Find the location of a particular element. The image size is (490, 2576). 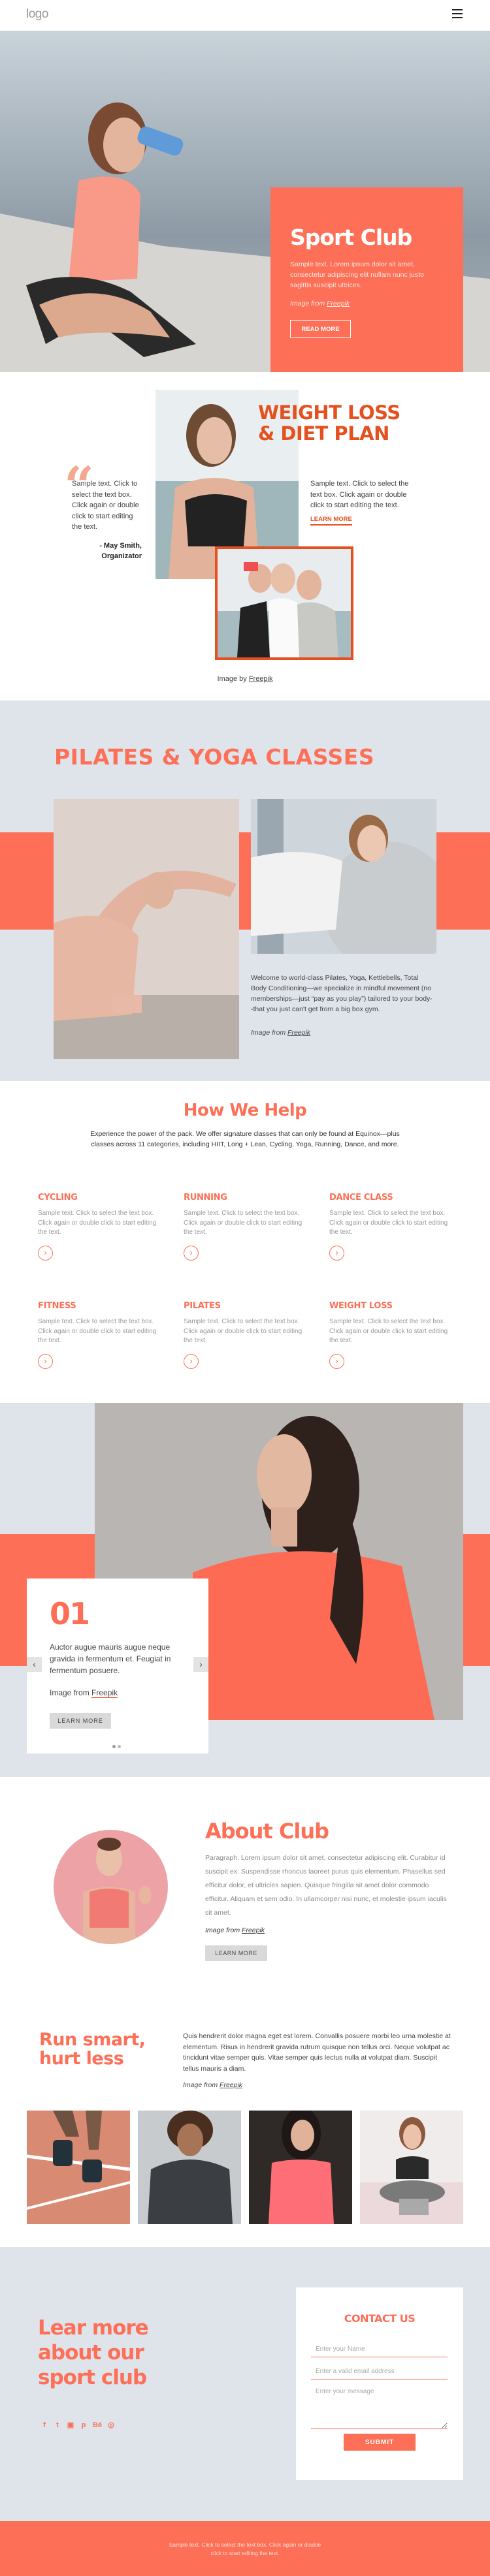

image-caption: Image by Freepik is located at coordinates (245, 679).